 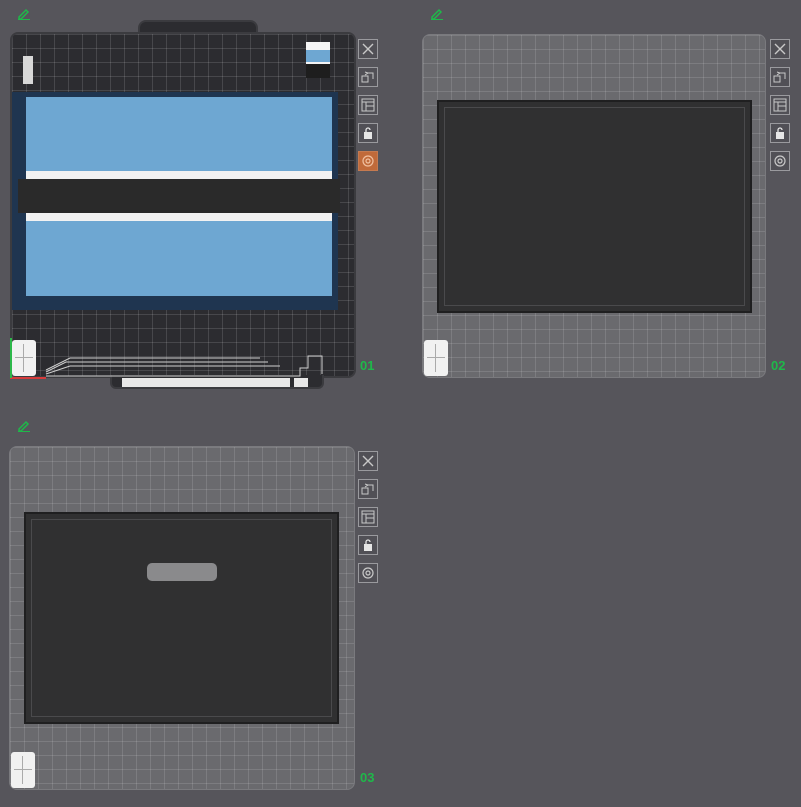 I want to click on plate-wiring, so click(x=184, y=366).